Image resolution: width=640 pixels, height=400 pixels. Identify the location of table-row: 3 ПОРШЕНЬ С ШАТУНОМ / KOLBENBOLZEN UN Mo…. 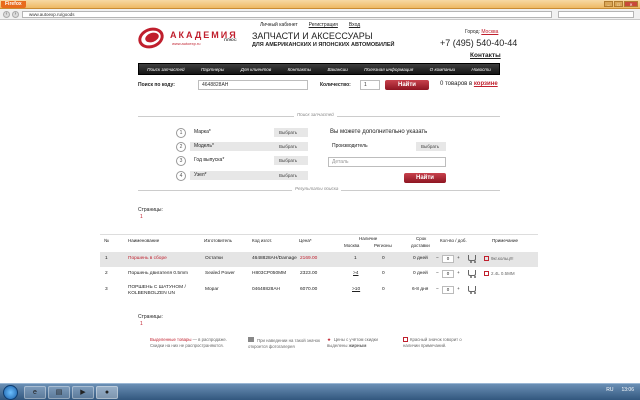
(319, 291).